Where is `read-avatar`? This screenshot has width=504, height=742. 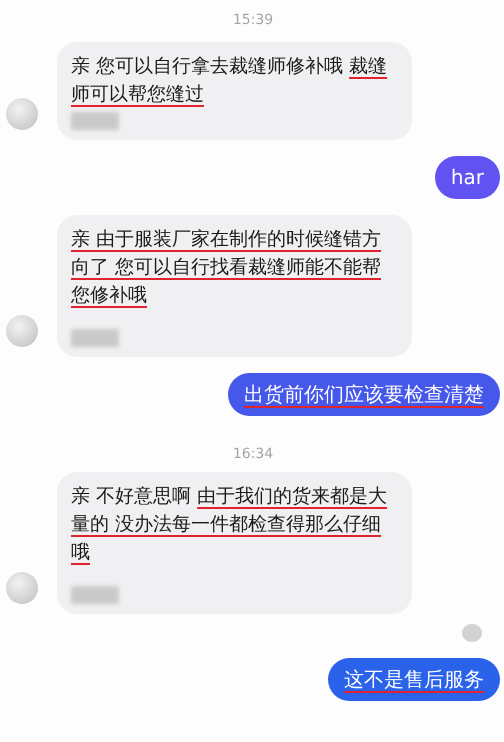 read-avatar is located at coordinates (472, 633).